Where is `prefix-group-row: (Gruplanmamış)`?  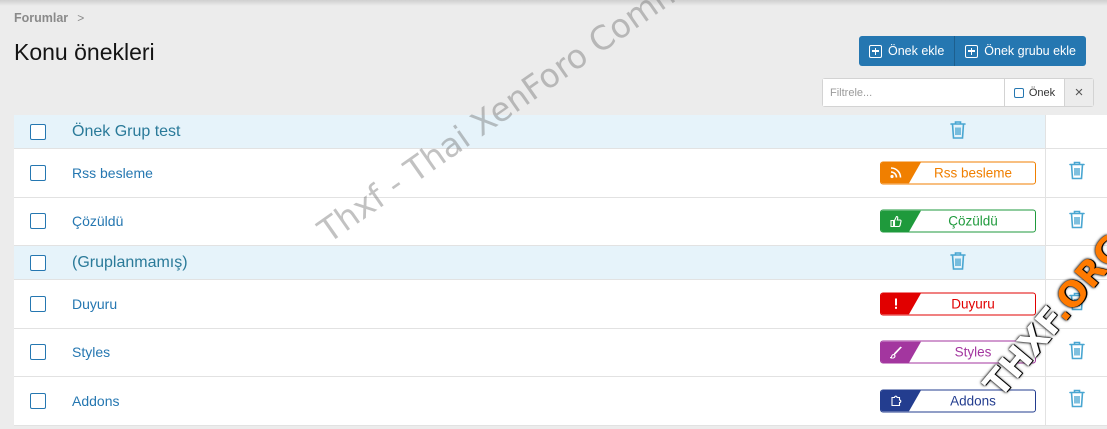 prefix-group-row: (Gruplanmamış) is located at coordinates (560, 263).